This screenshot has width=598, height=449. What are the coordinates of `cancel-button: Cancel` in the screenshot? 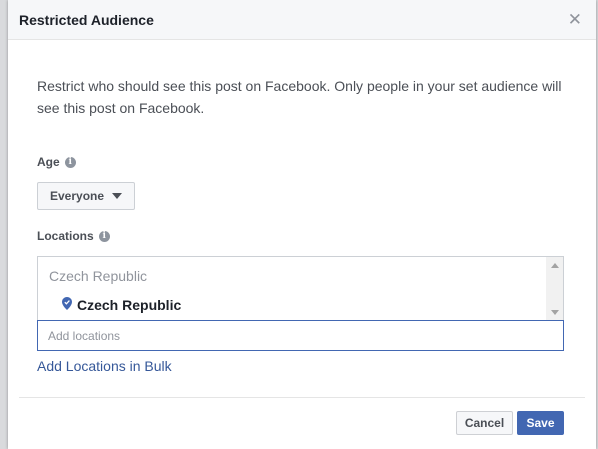 It's located at (484, 423).